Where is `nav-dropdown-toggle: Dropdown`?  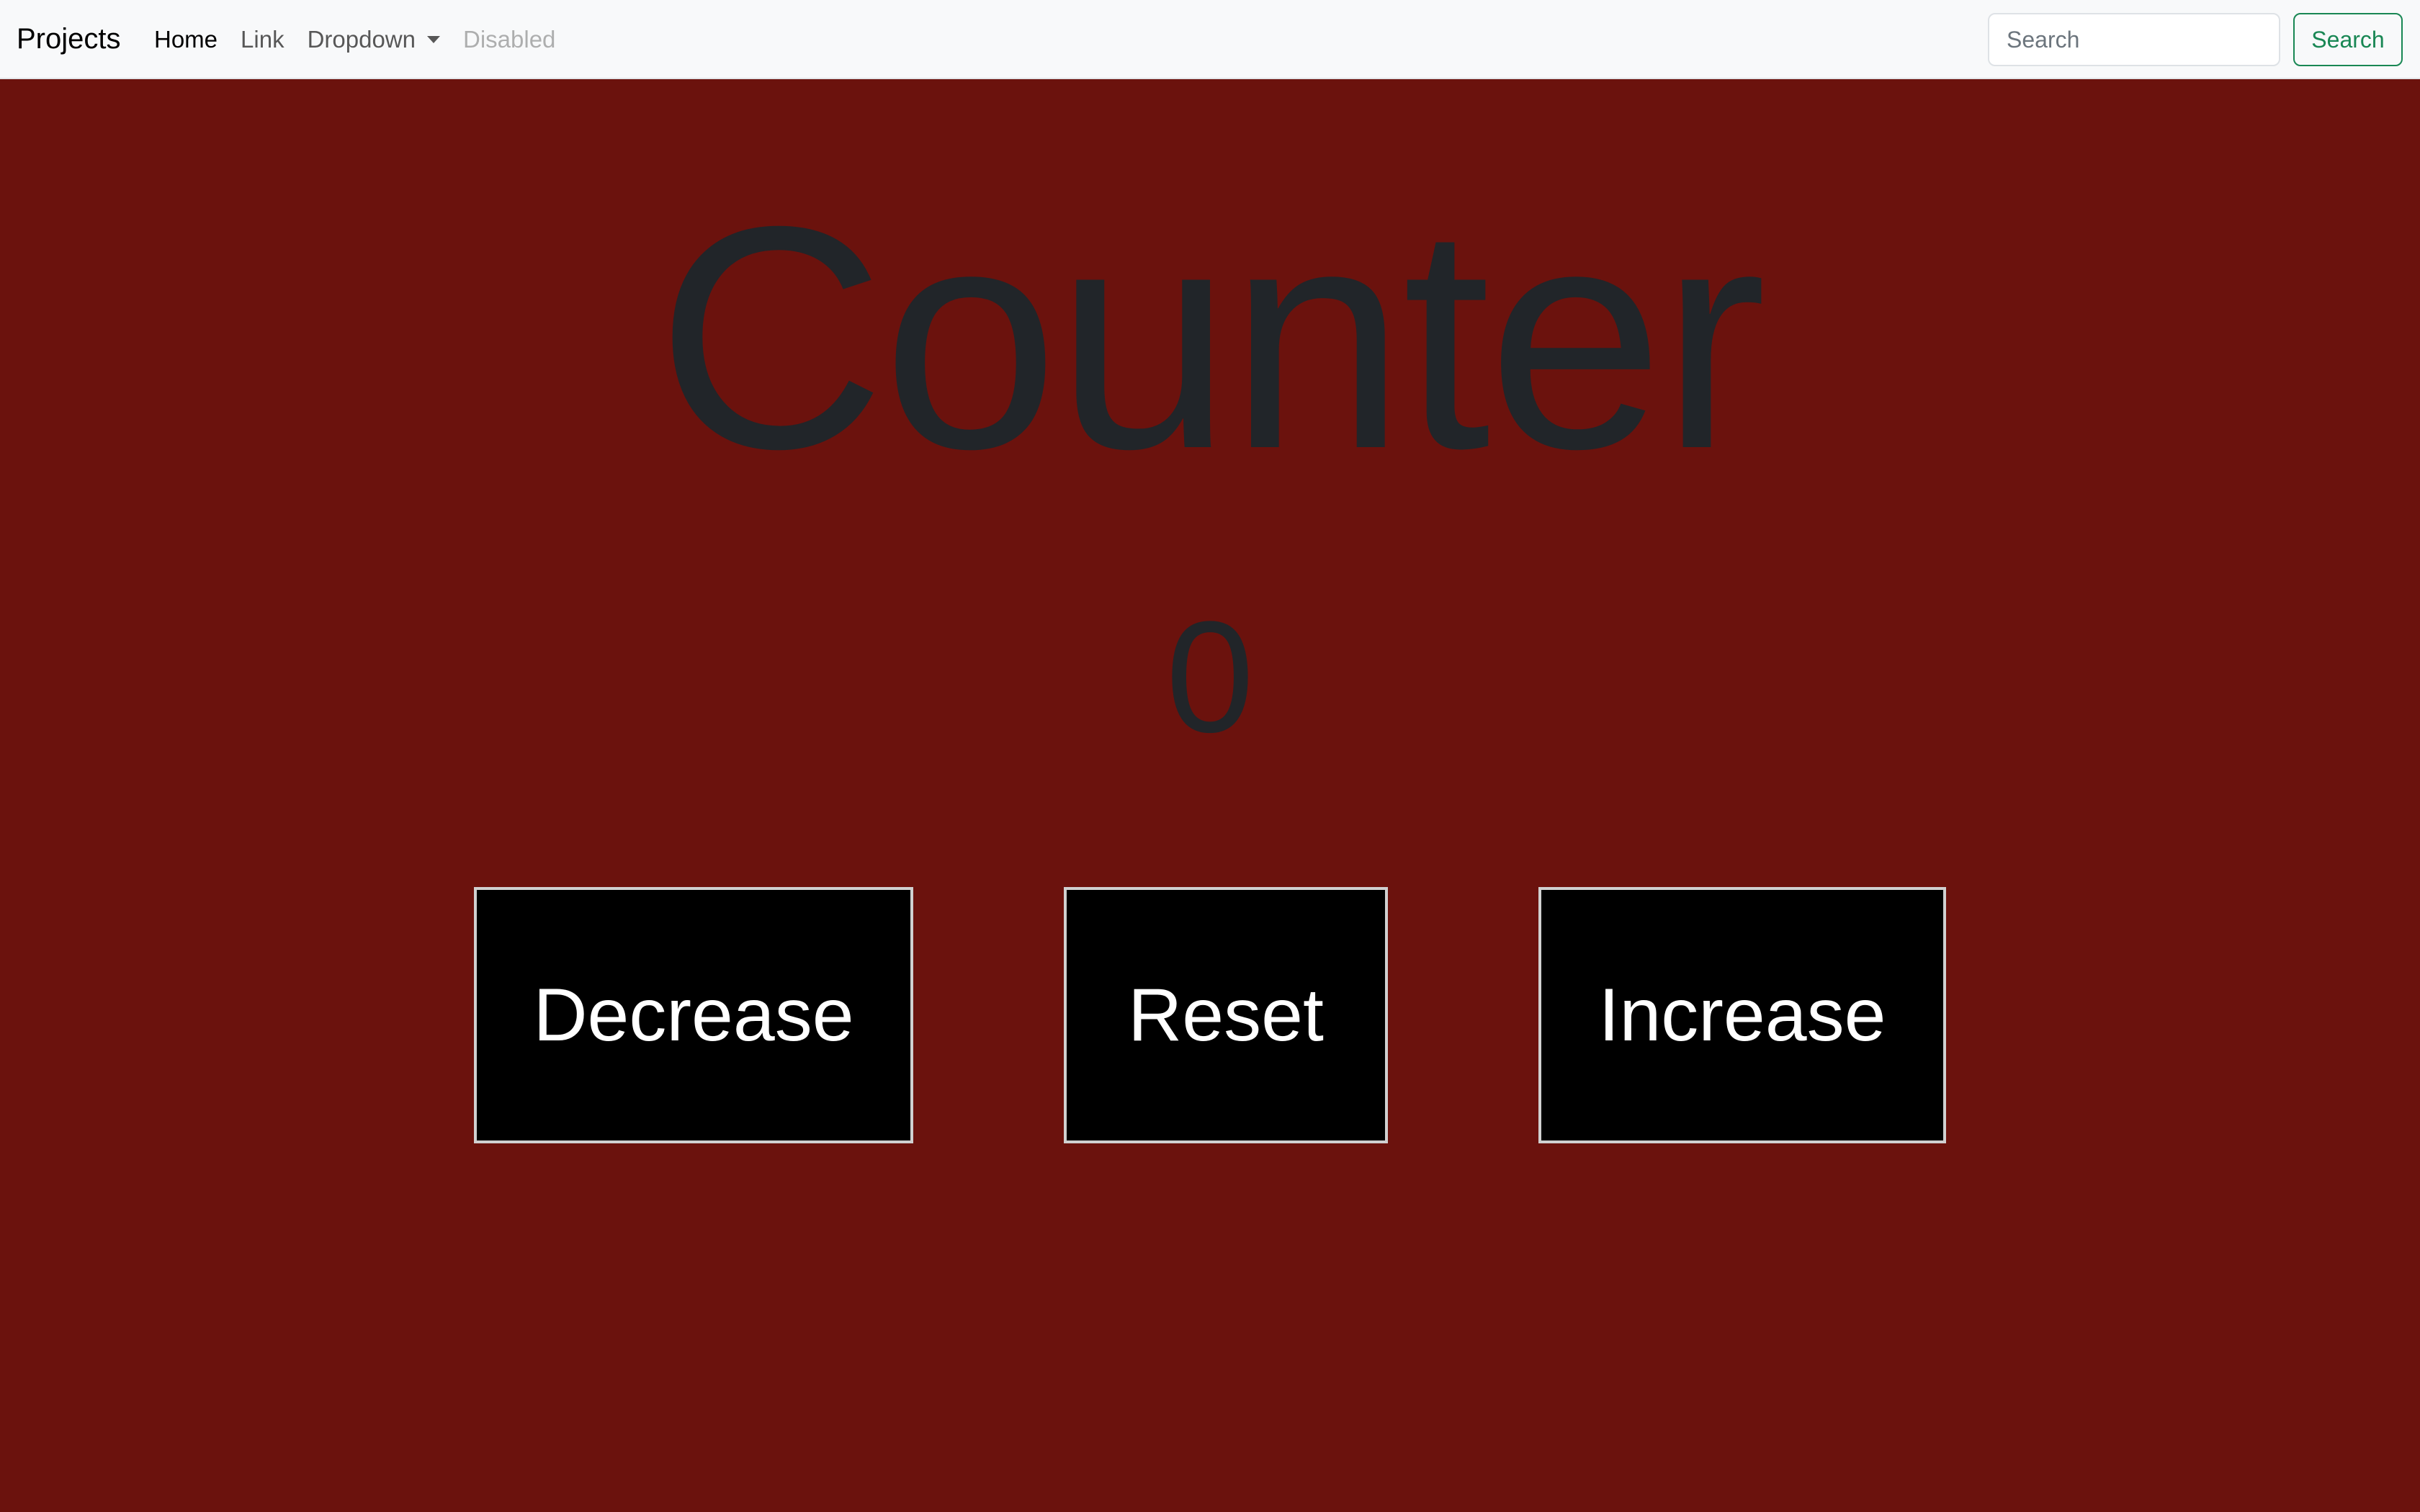
nav-dropdown-toggle: Dropdown is located at coordinates (374, 39).